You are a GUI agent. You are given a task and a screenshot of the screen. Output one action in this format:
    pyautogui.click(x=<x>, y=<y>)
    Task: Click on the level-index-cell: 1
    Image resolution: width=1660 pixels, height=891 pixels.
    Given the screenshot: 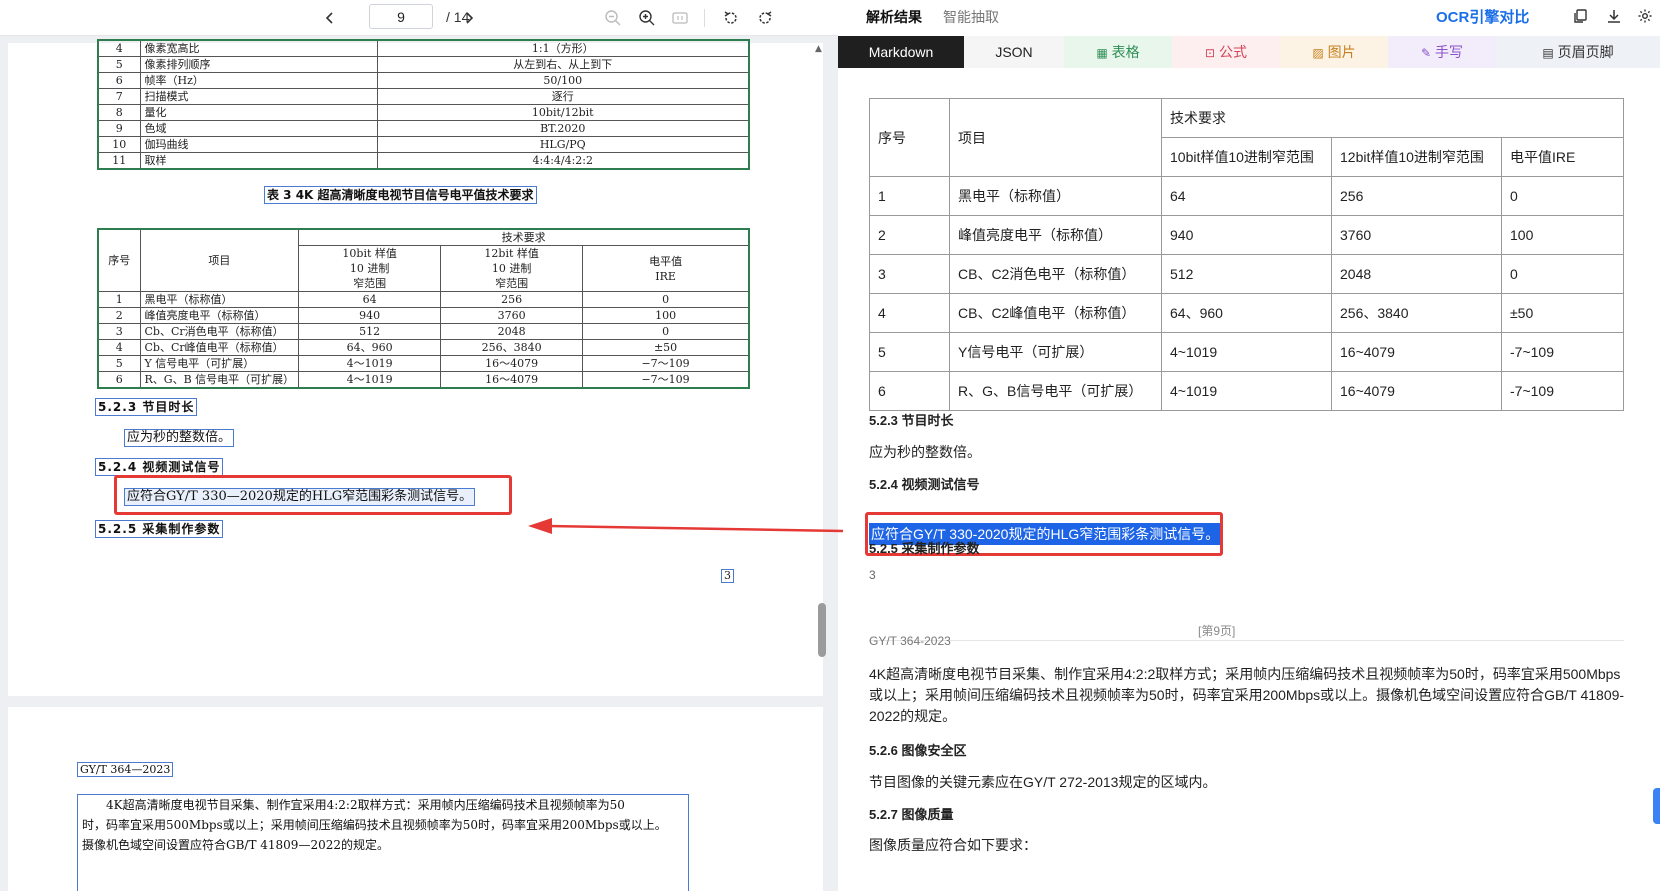 What is the action you would take?
    pyautogui.click(x=119, y=299)
    